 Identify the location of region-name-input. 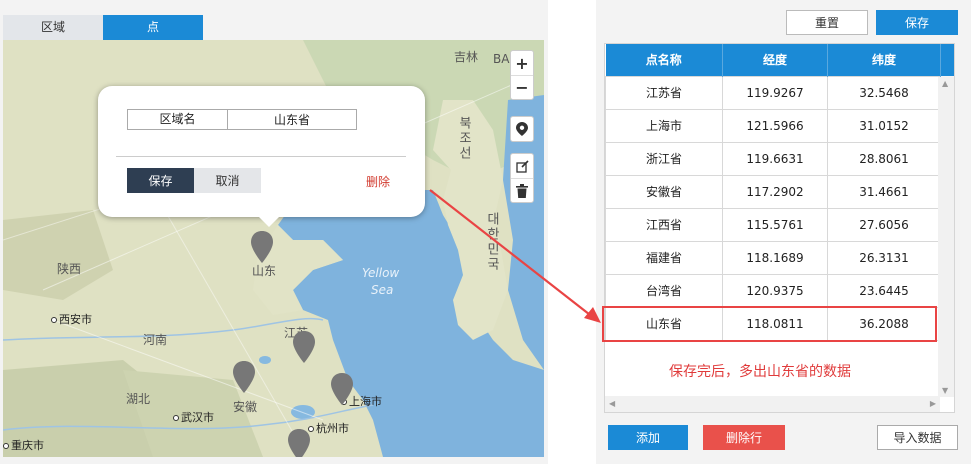
(292, 119).